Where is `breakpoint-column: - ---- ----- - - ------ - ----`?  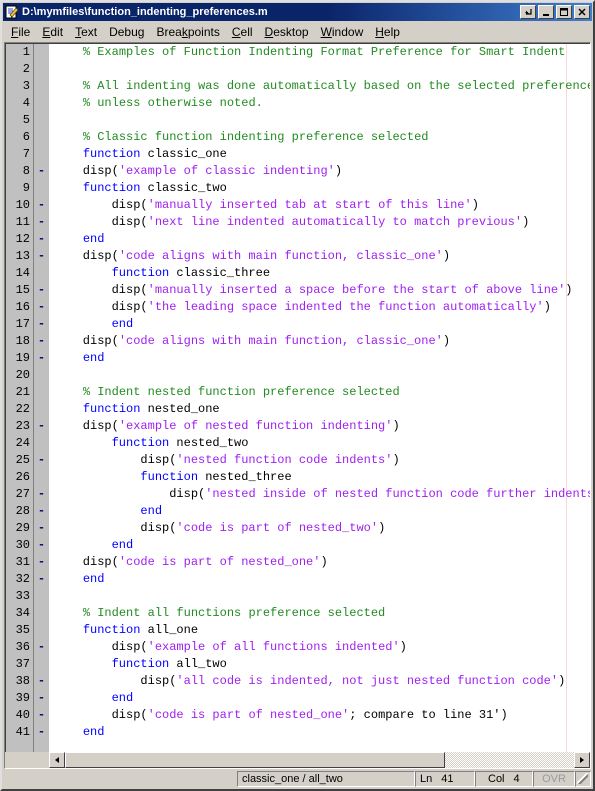 breakpoint-column: - ---- ----- - - ------ - ---- is located at coordinates (41, 398).